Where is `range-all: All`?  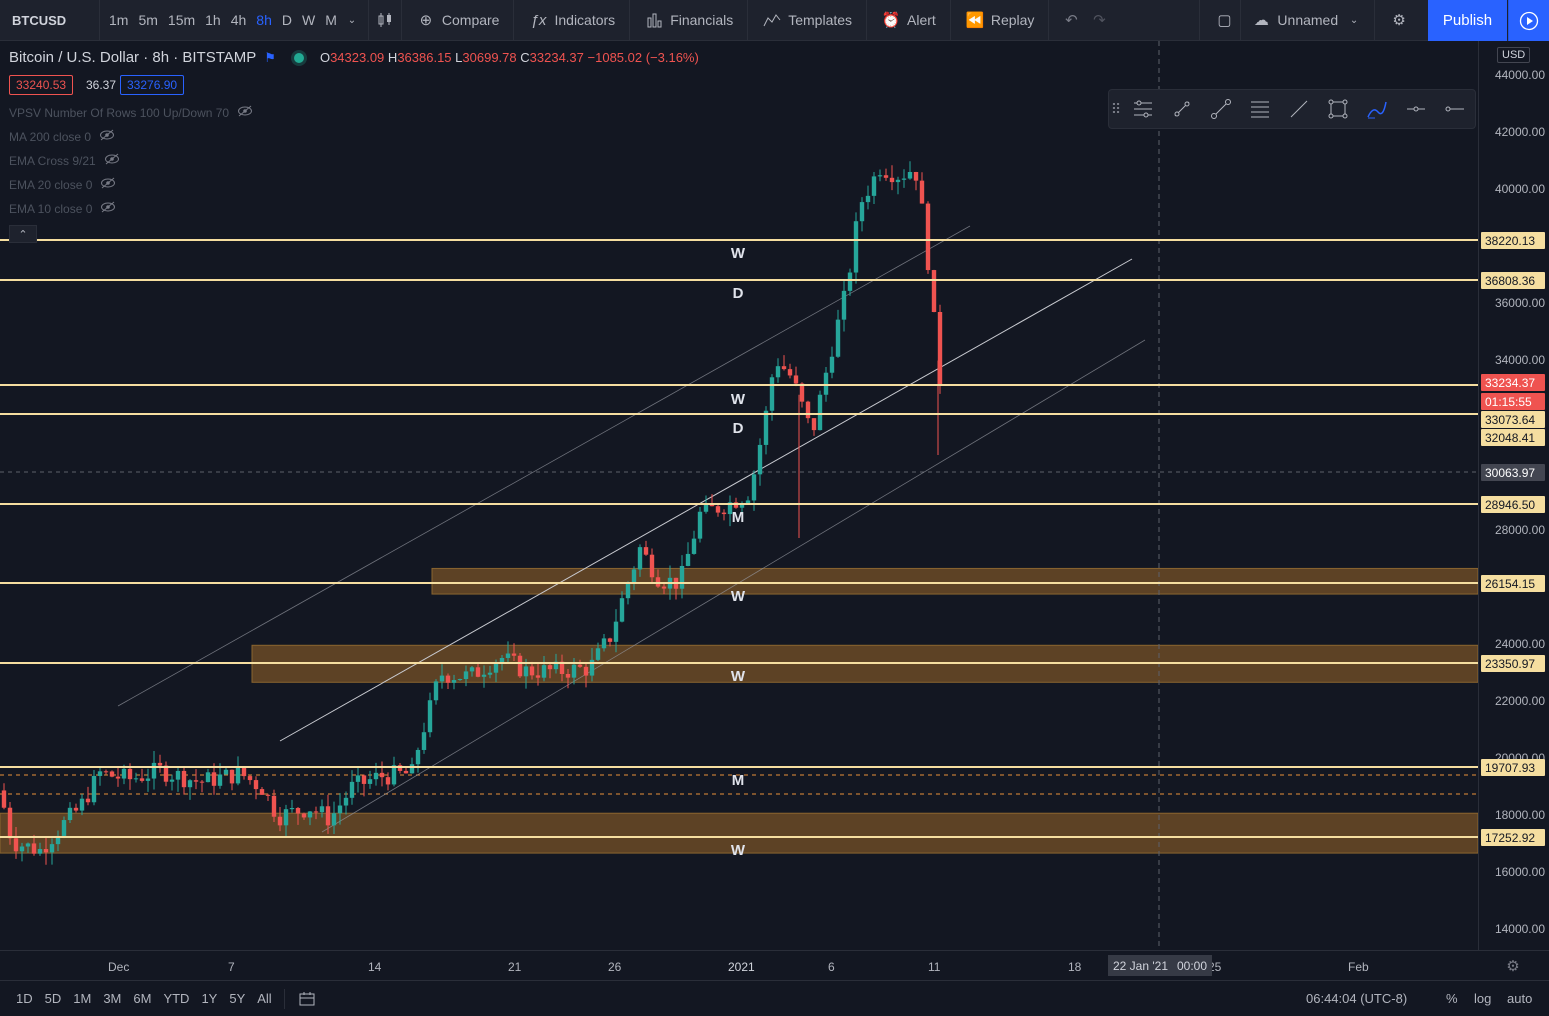 range-all: All is located at coordinates (264, 998).